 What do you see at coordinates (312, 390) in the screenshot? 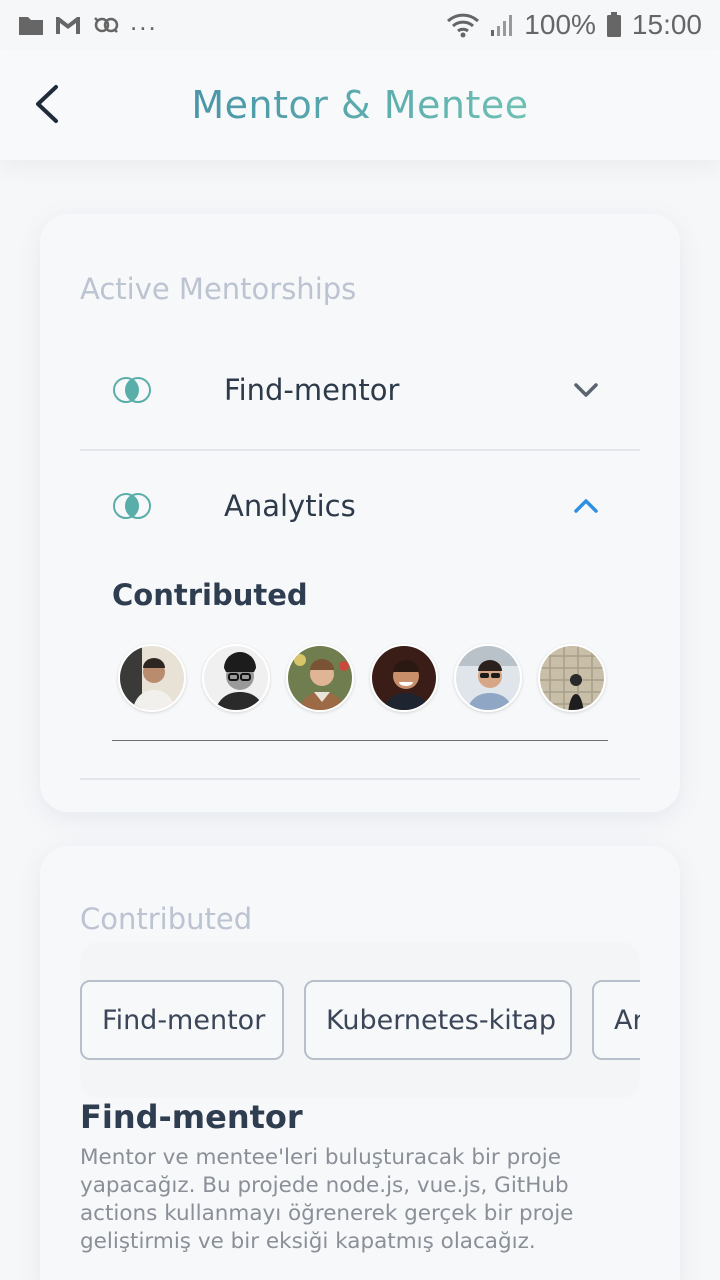
I see `mentorship-label: Find-mentor` at bounding box center [312, 390].